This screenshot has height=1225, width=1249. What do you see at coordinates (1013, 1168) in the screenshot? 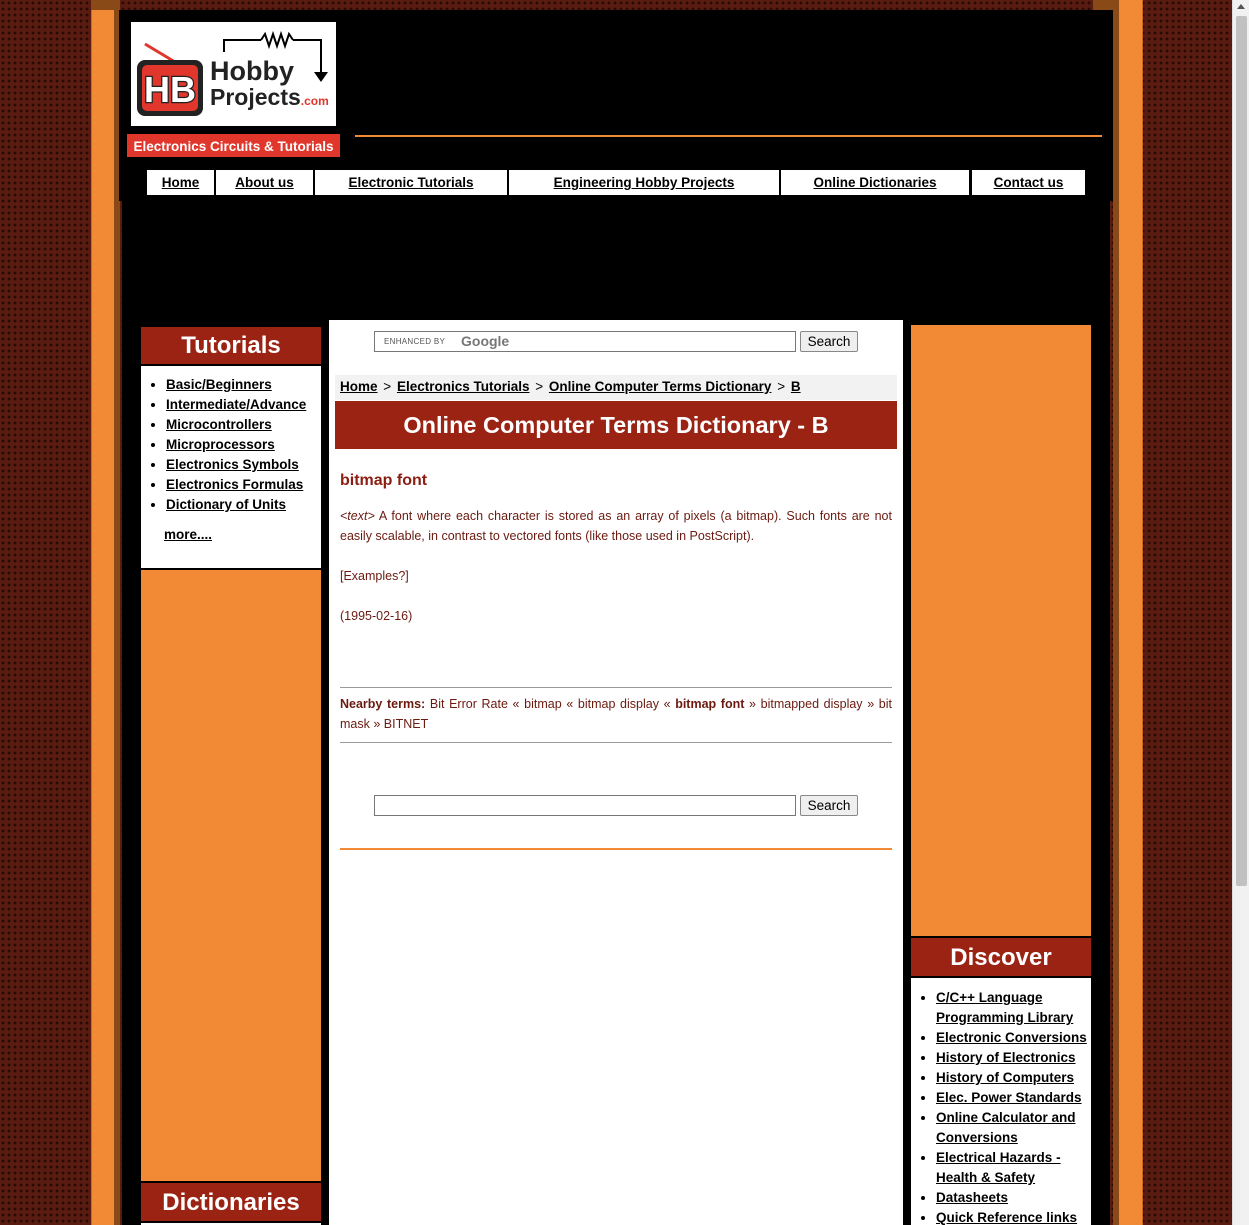
I see `list-item: Electrical Hazards - Health & Safety` at bounding box center [1013, 1168].